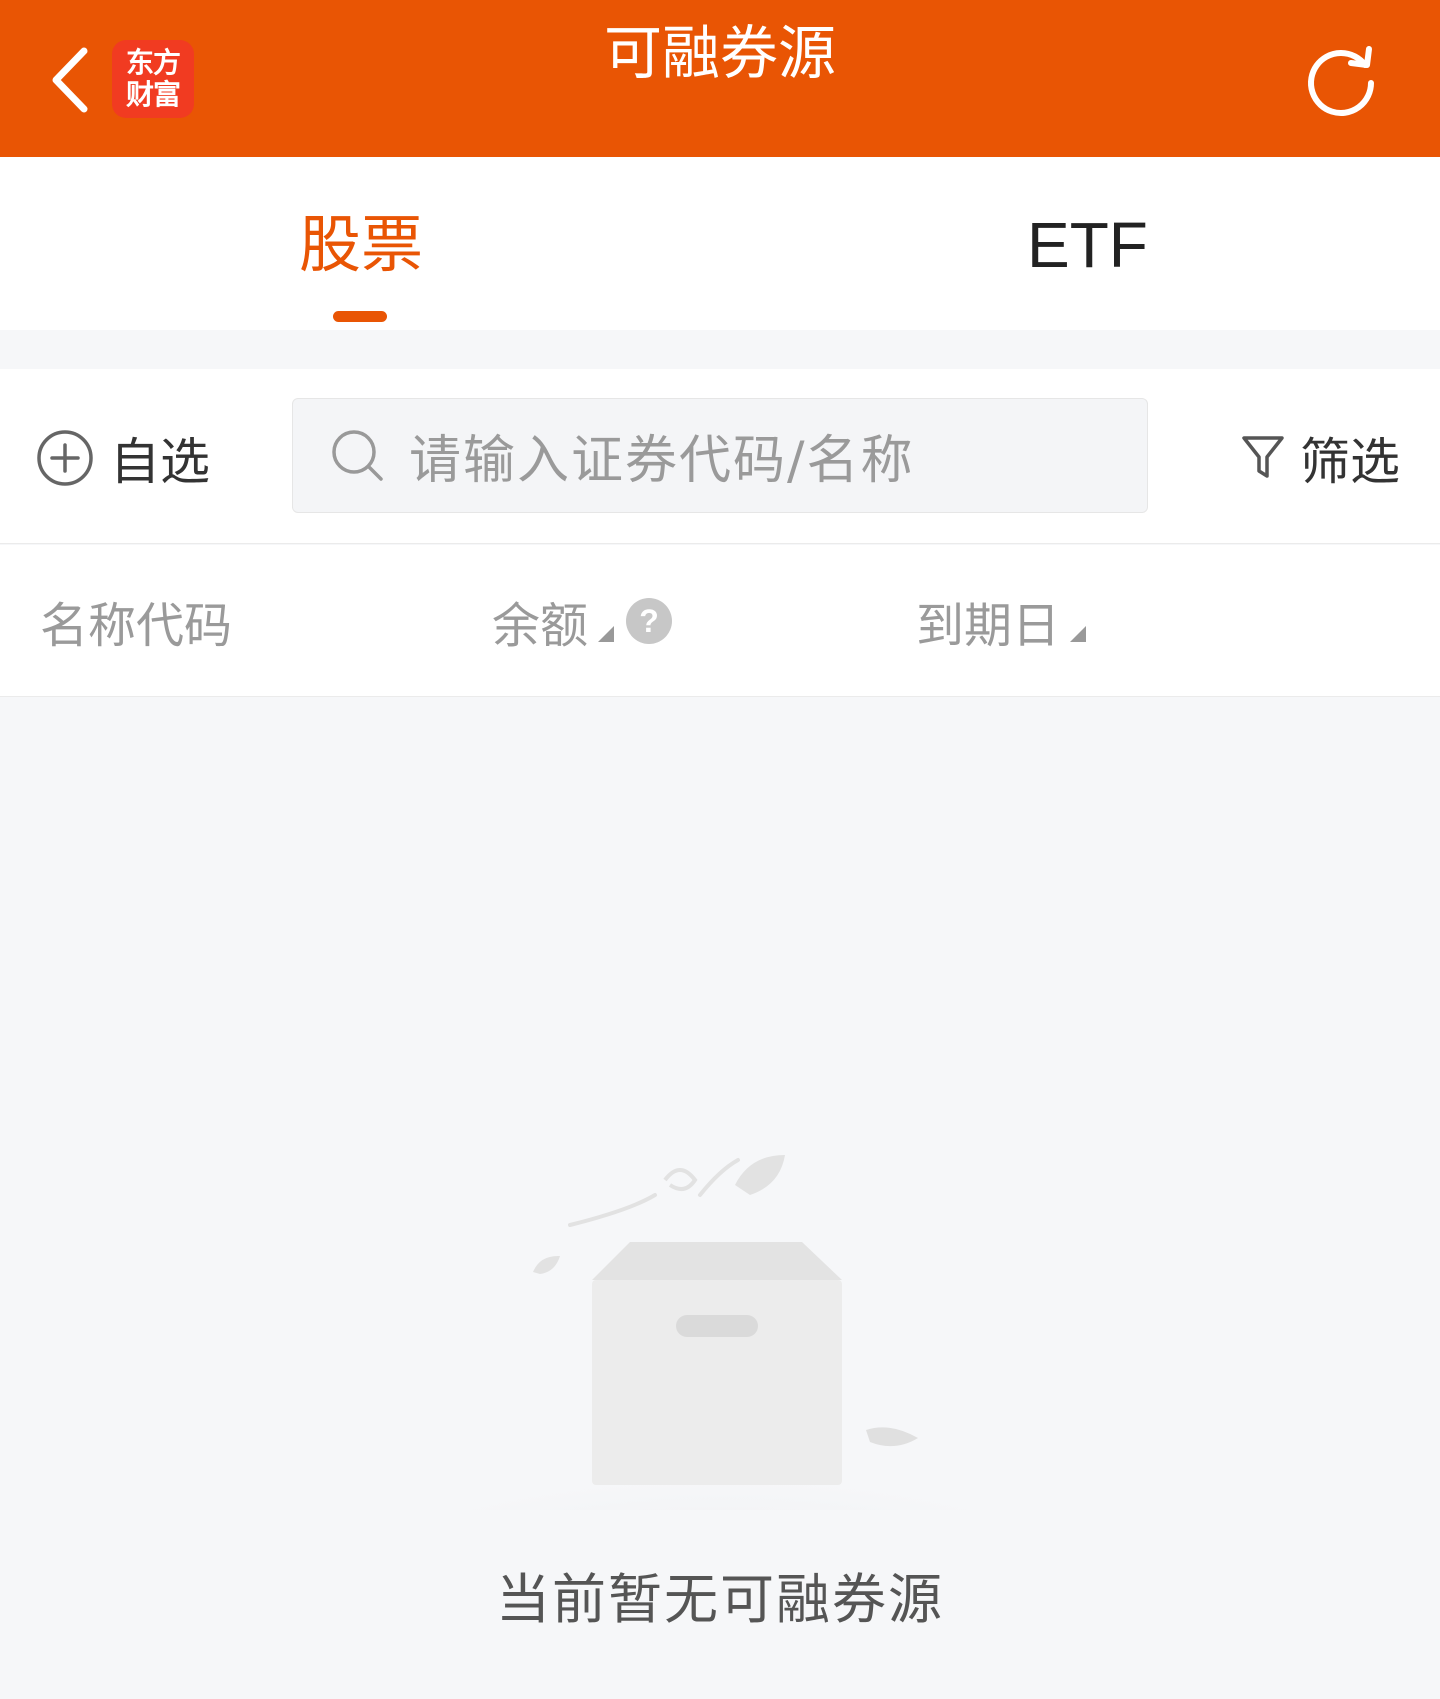  I want to click on empty-state-message: 当前暂无可融券源, so click(720, 1599).